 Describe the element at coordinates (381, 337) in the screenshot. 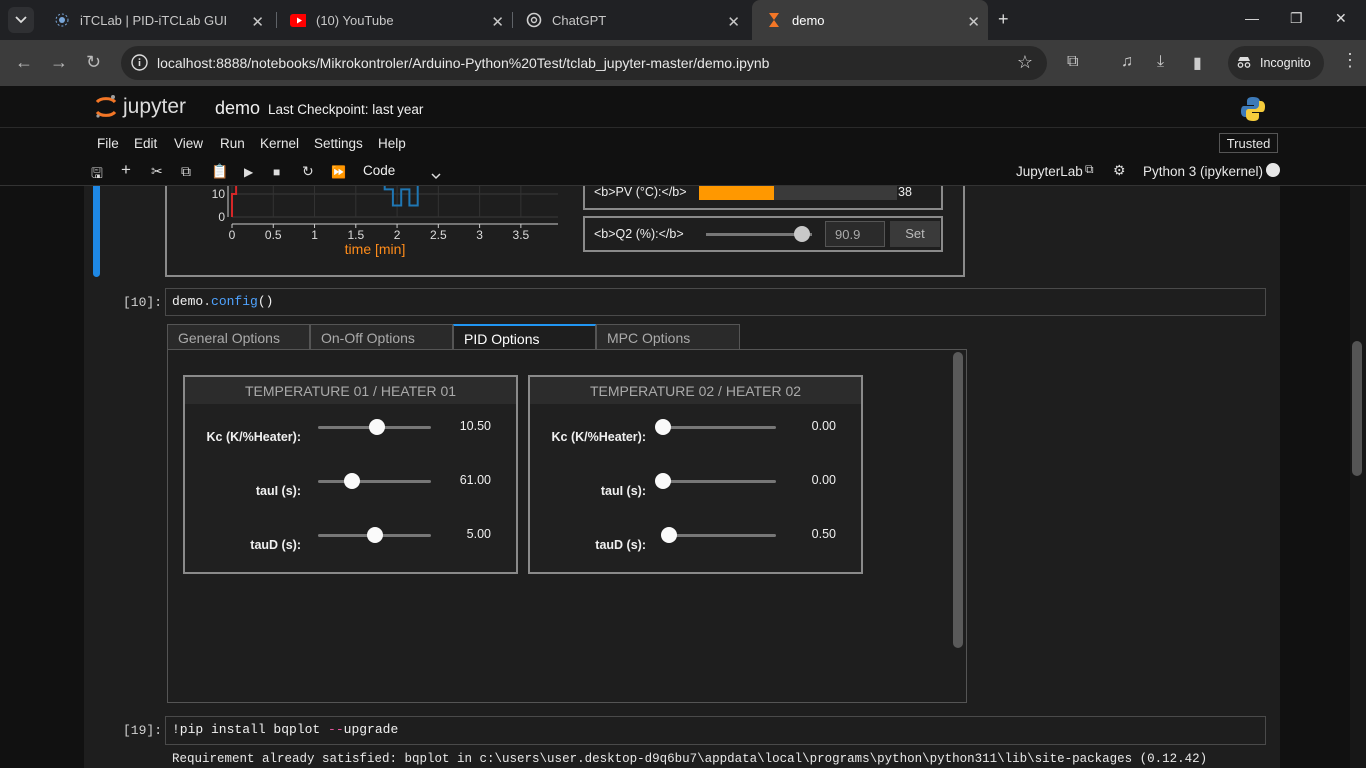

I see `tab-on-off-options: On-Off Options` at that location.